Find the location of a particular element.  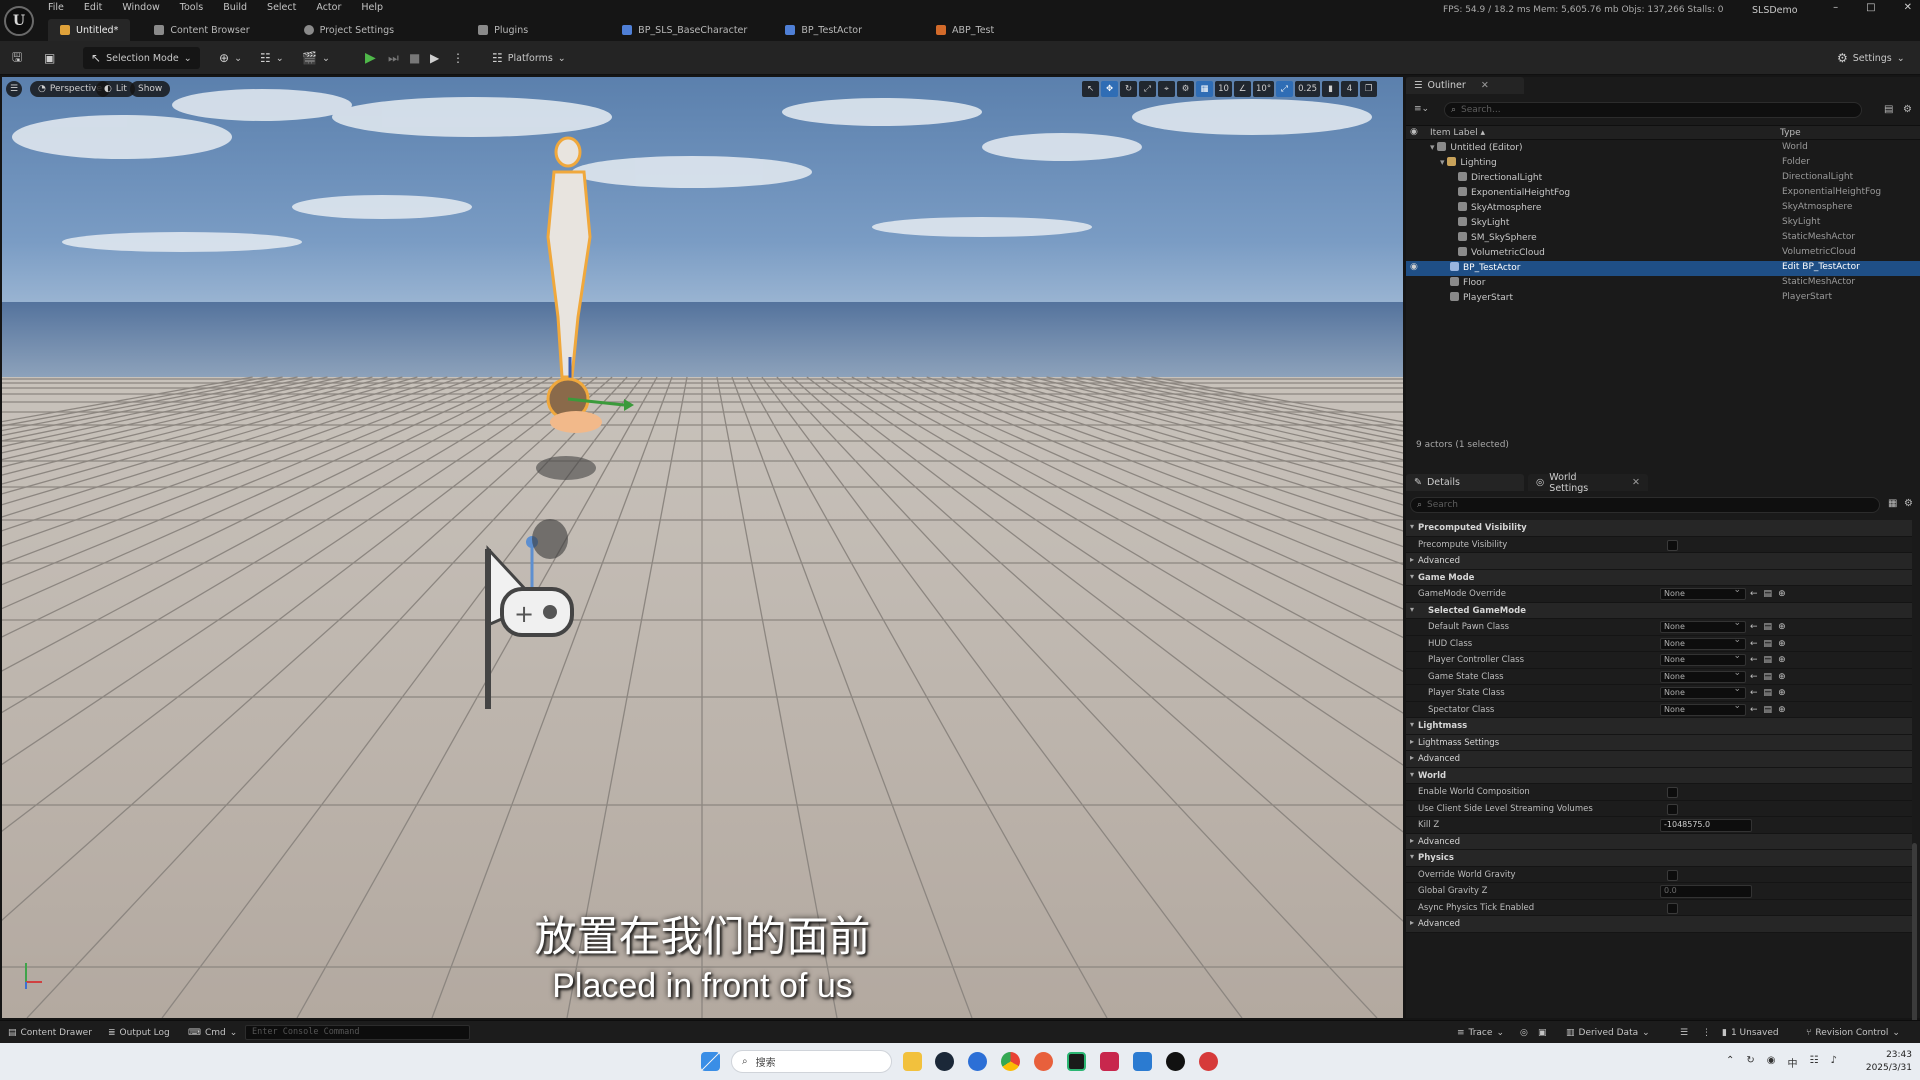

property-spectator-class: Spectator Class None ← ▤ ⊕ is located at coordinates (1659, 709).